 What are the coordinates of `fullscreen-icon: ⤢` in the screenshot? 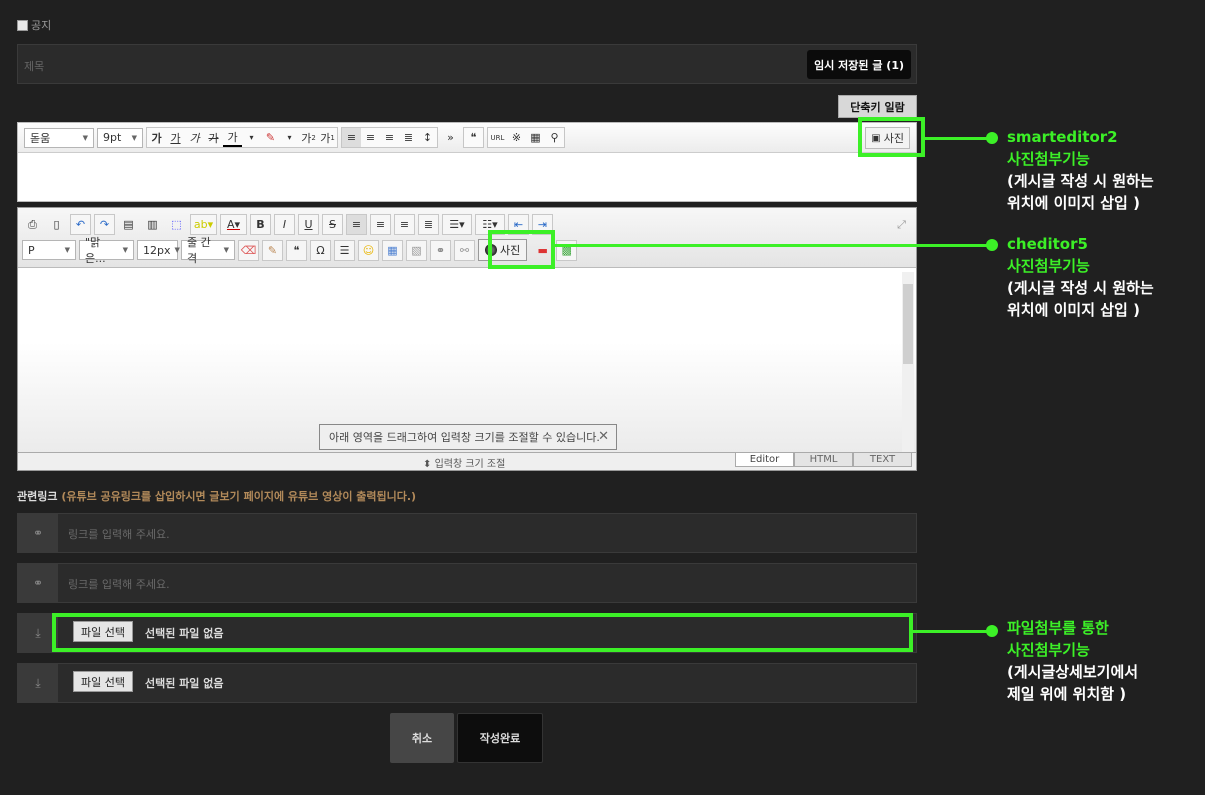 It's located at (901, 224).